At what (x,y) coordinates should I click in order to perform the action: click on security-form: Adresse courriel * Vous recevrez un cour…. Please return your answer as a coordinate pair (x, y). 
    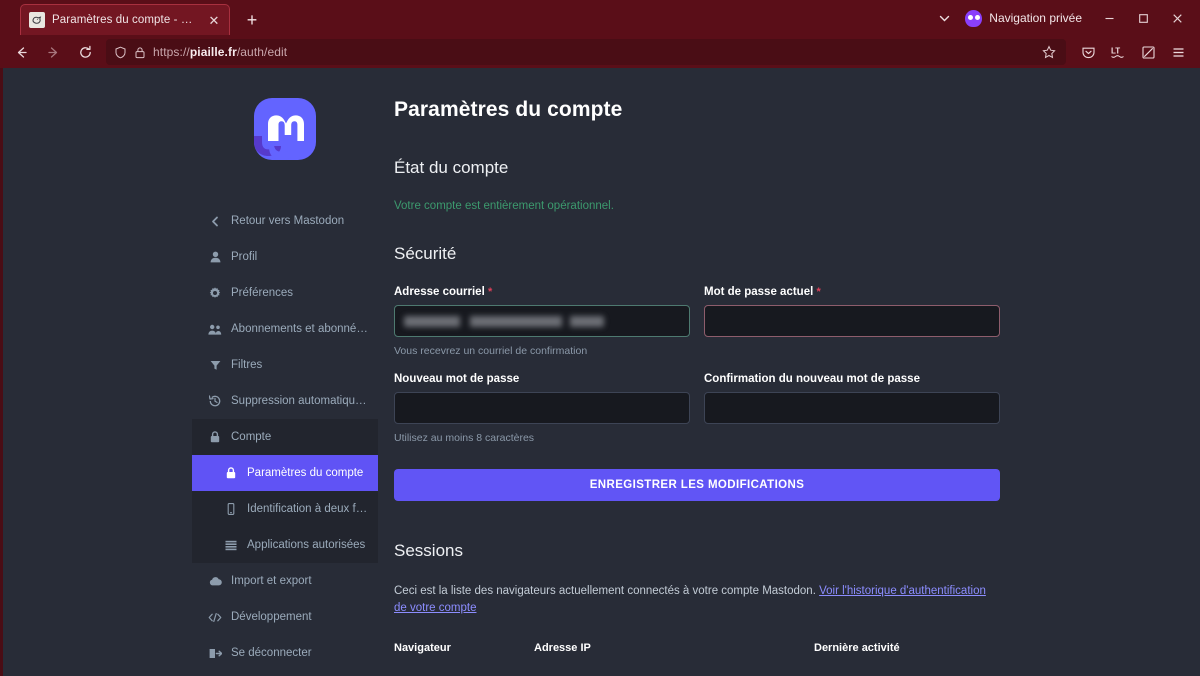
    Looking at the image, I should click on (697, 365).